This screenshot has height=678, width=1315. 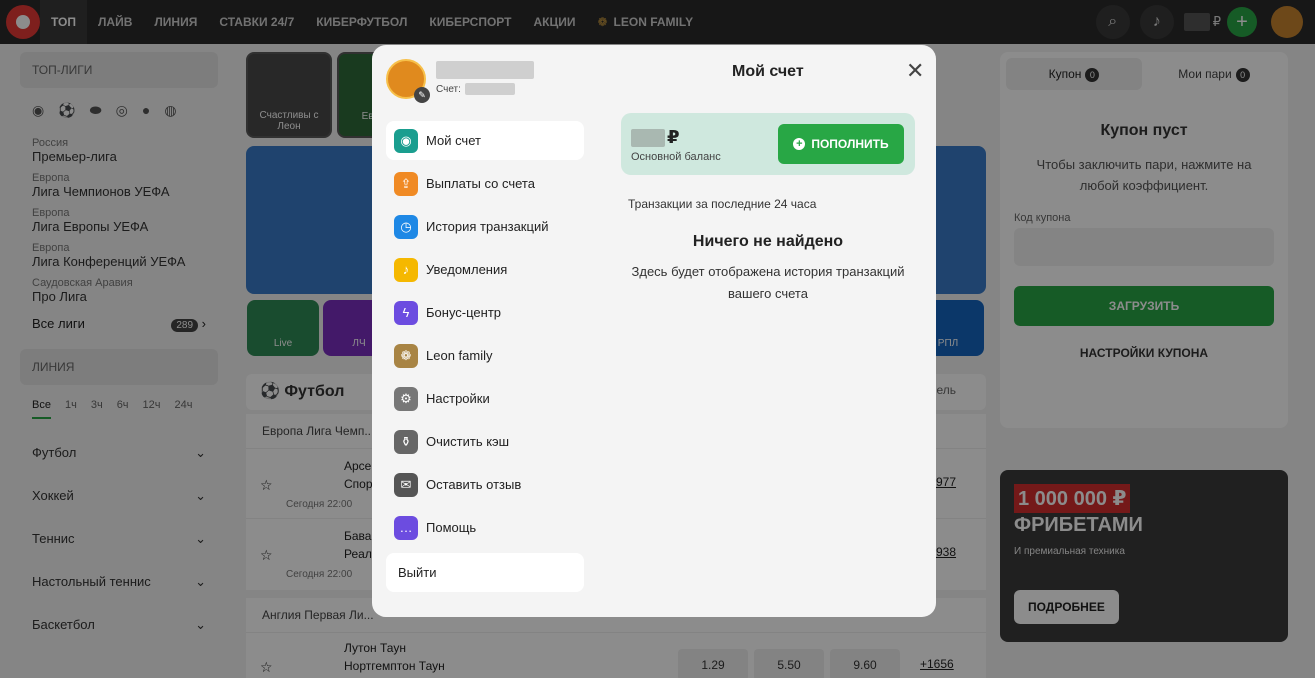 I want to click on close-icon: ✕, so click(x=915, y=71).